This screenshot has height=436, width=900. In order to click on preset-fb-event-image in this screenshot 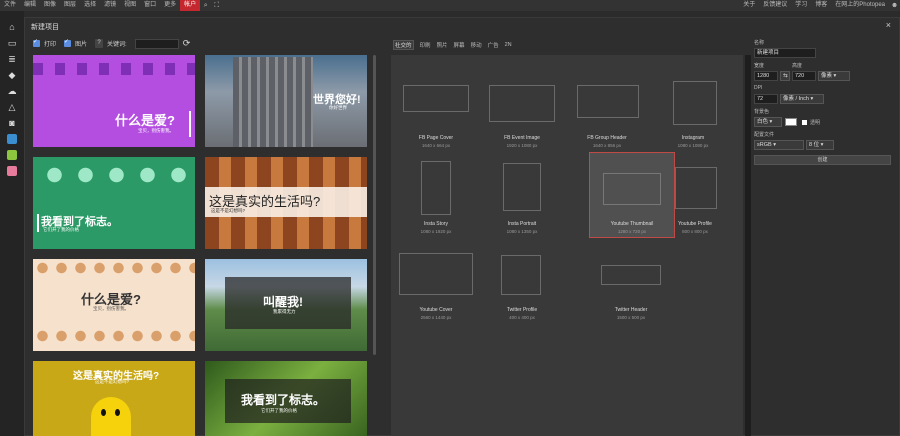, I will do `click(522, 103)`.